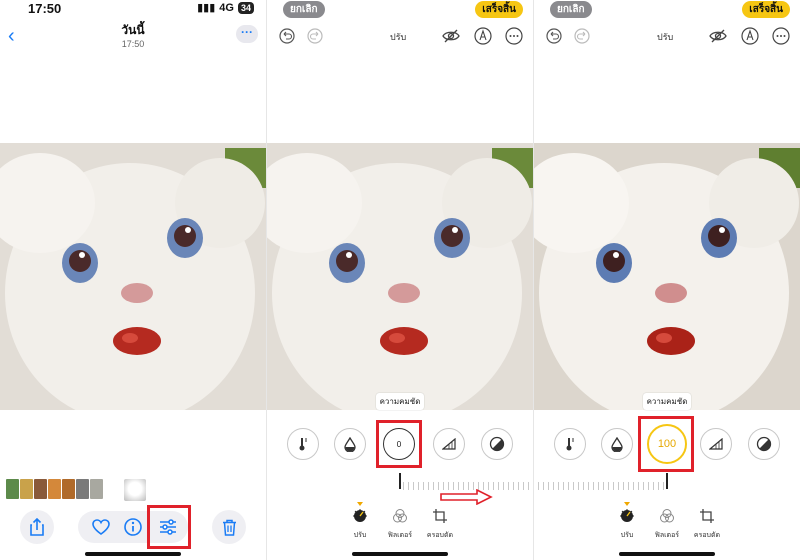  Describe the element at coordinates (360, 535) in the screenshot. I see `tab-adjust-label: ปรับ` at that location.